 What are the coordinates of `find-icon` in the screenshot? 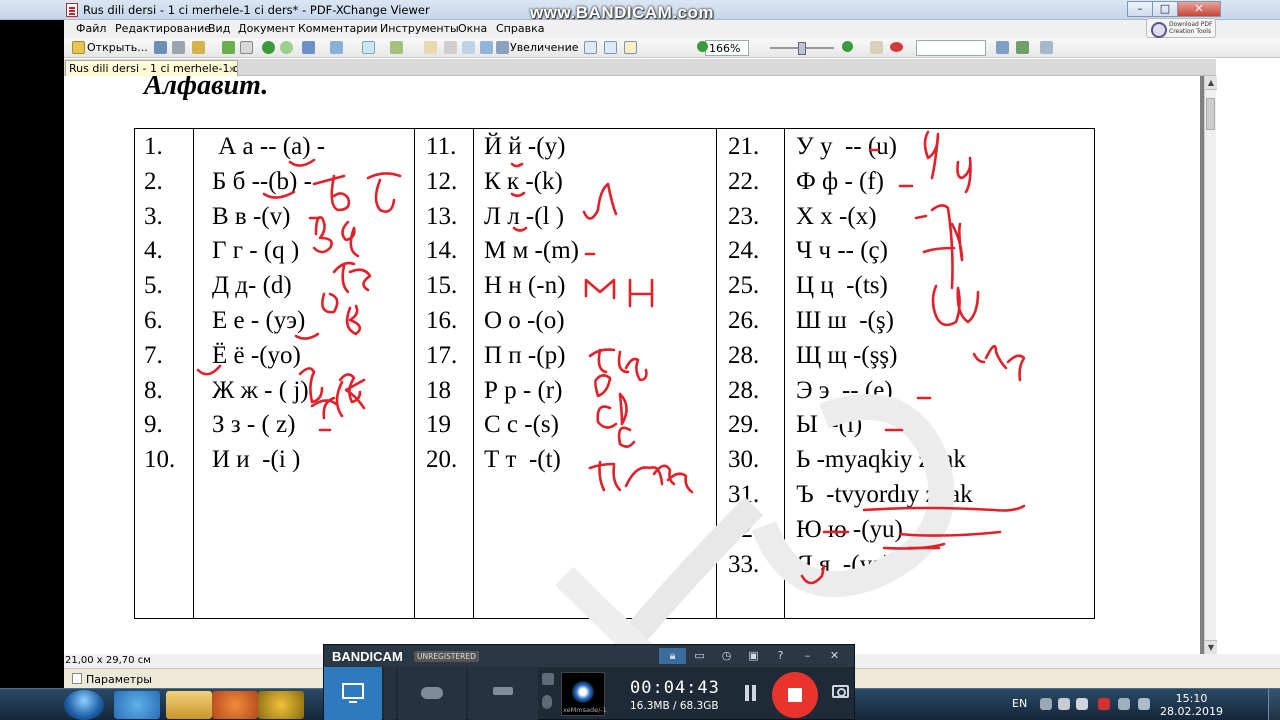 It's located at (1002, 47).